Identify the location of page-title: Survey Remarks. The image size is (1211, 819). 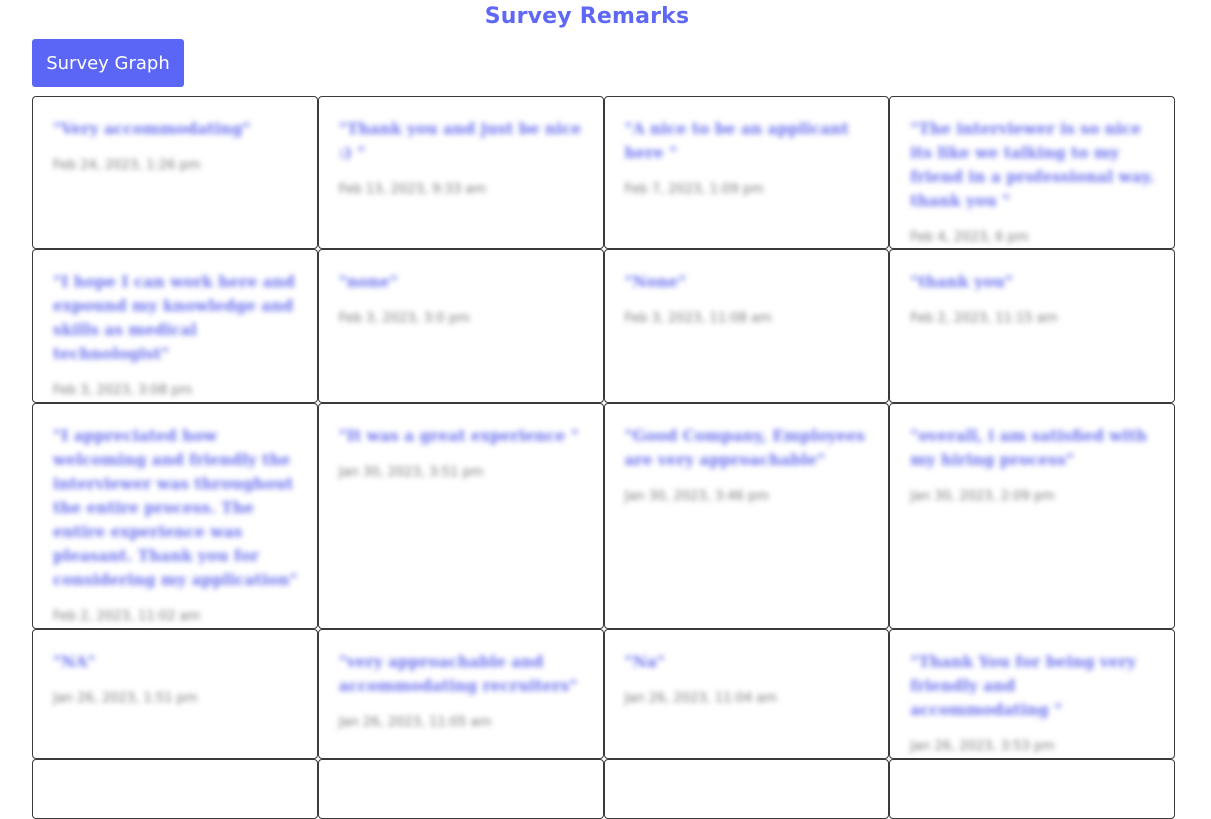
(587, 16).